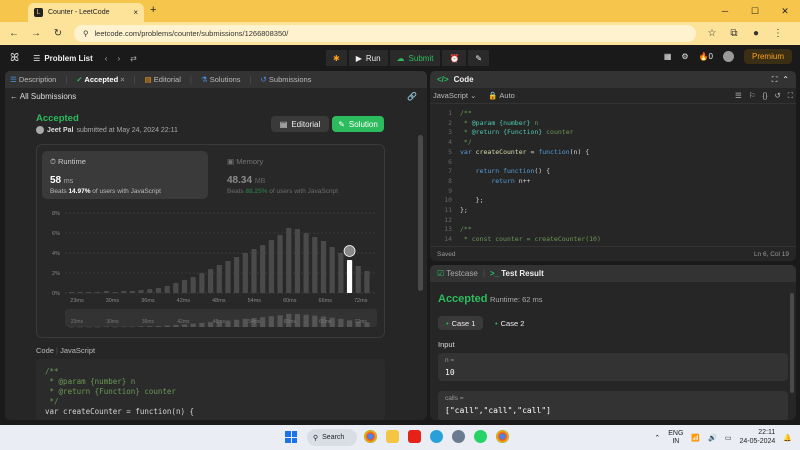  Describe the element at coordinates (764, 96) in the screenshot. I see `braces-icon: {}` at that location.